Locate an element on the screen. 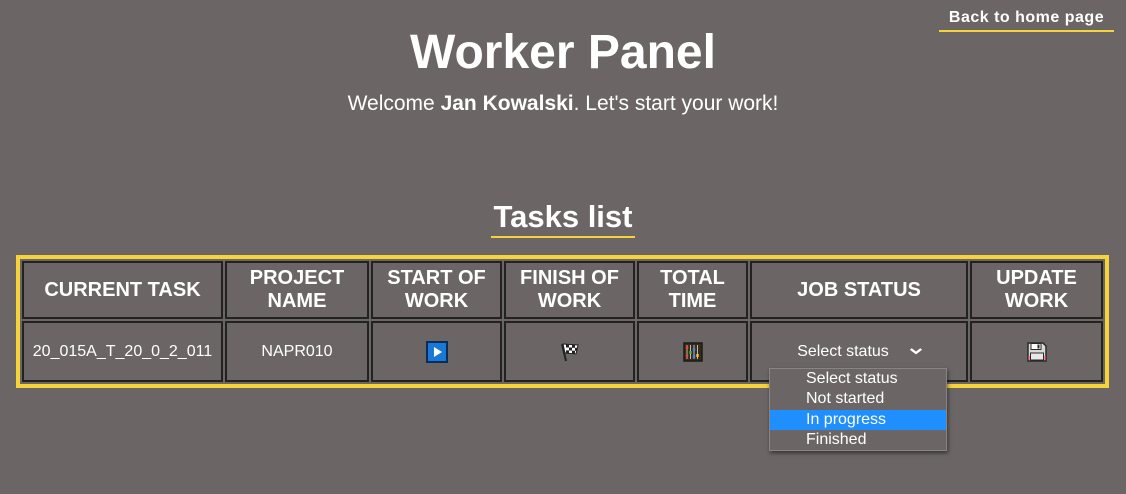 The image size is (1126, 494). column-header-start-of-work: START OF WORK is located at coordinates (436, 290).